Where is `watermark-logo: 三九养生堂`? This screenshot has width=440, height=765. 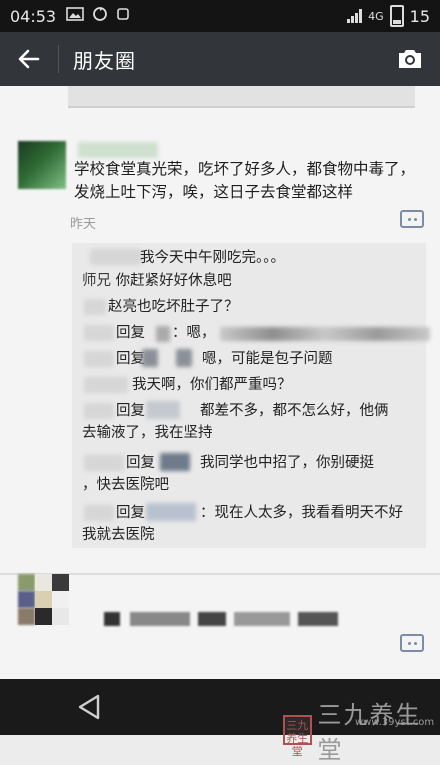 watermark-logo: 三九养生堂 is located at coordinates (297, 730).